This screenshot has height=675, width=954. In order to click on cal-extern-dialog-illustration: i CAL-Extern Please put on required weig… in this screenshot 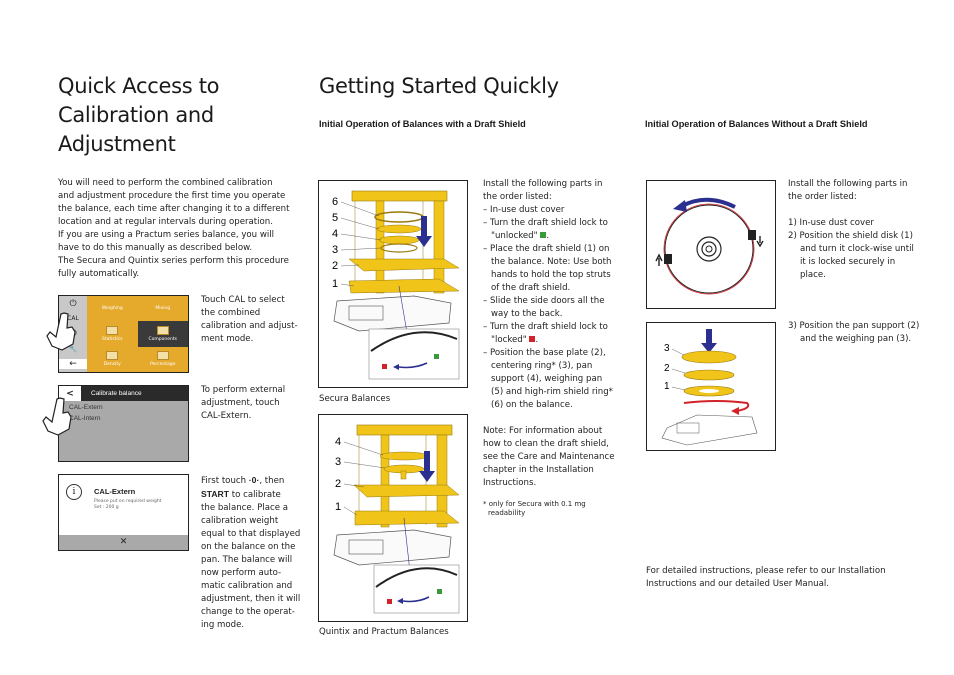, I will do `click(123, 512)`.